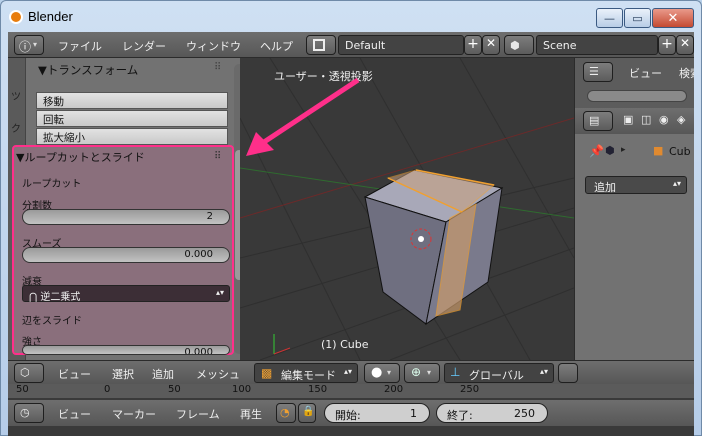 The width and height of the screenshot is (702, 436). What do you see at coordinates (646, 119) in the screenshot?
I see `scene-tab-icon: ◫` at bounding box center [646, 119].